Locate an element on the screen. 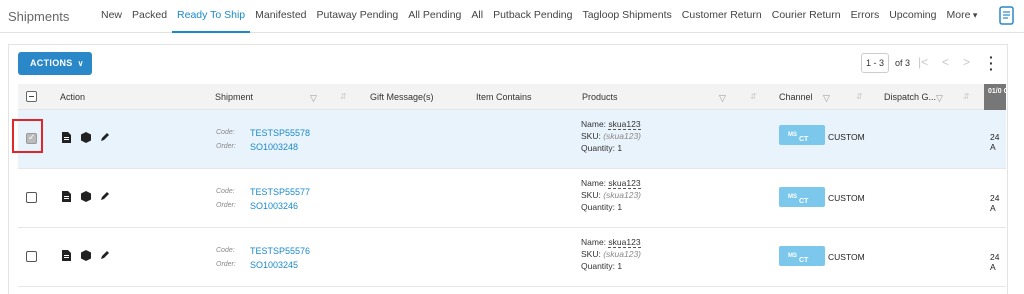 The image size is (1024, 294). first-page-icon: |< is located at coordinates (923, 62).